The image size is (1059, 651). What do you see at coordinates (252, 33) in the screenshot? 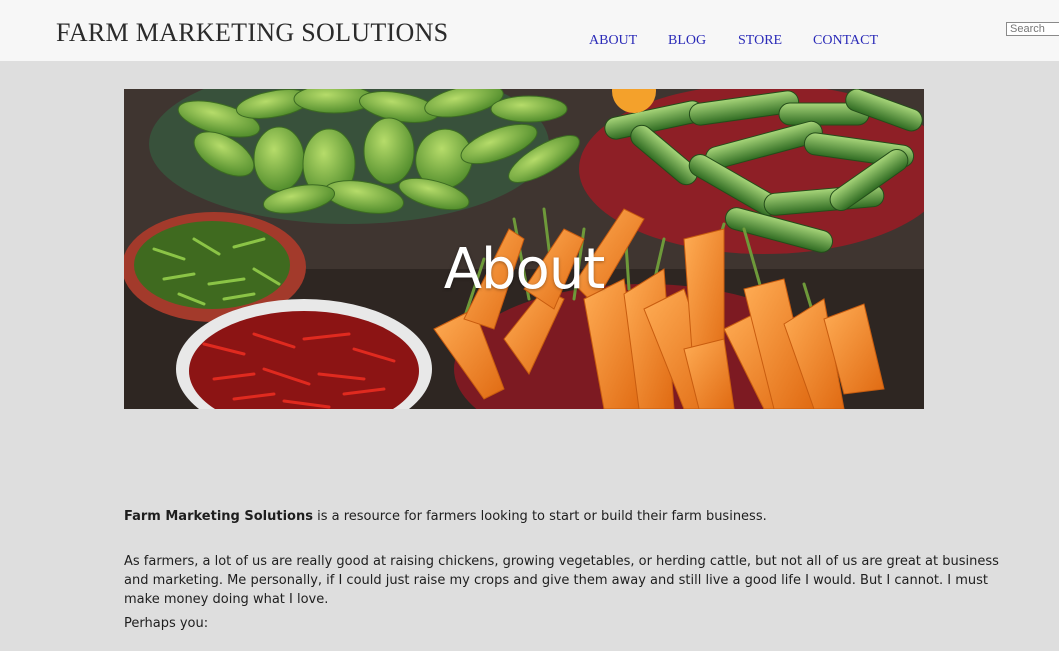
I see `site-brand: FARM MARKETING SOLUTIONS` at bounding box center [252, 33].